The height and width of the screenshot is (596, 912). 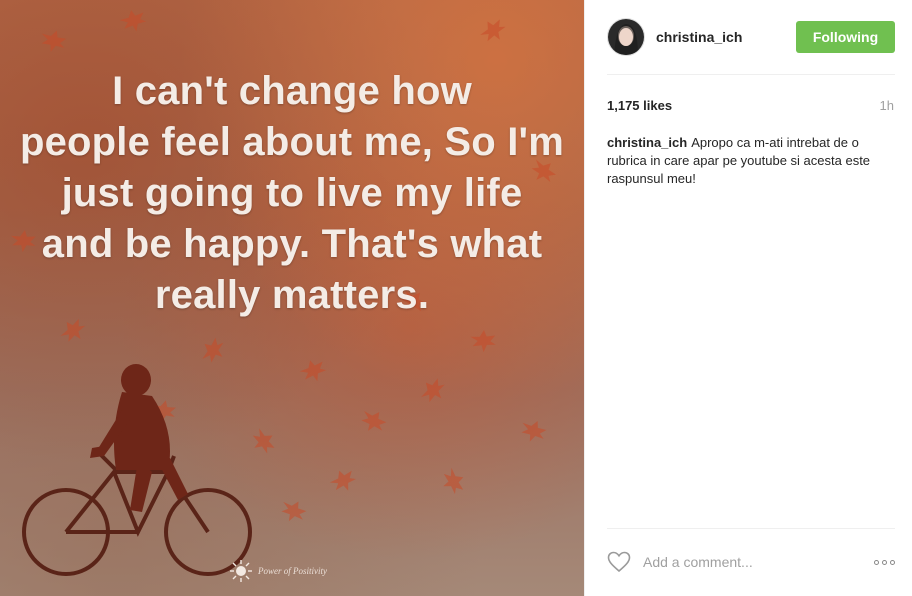 What do you see at coordinates (292, 244) in the screenshot?
I see `quote-line: and be happy. That's what` at bounding box center [292, 244].